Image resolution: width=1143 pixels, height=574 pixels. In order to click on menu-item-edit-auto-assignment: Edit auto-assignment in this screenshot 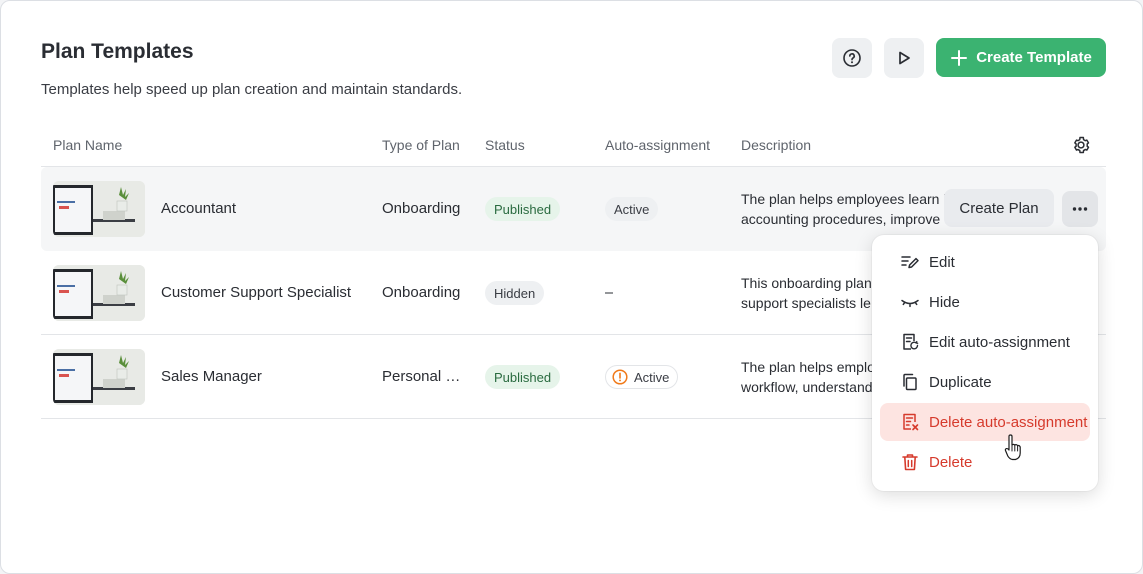, I will do `click(985, 342)`.